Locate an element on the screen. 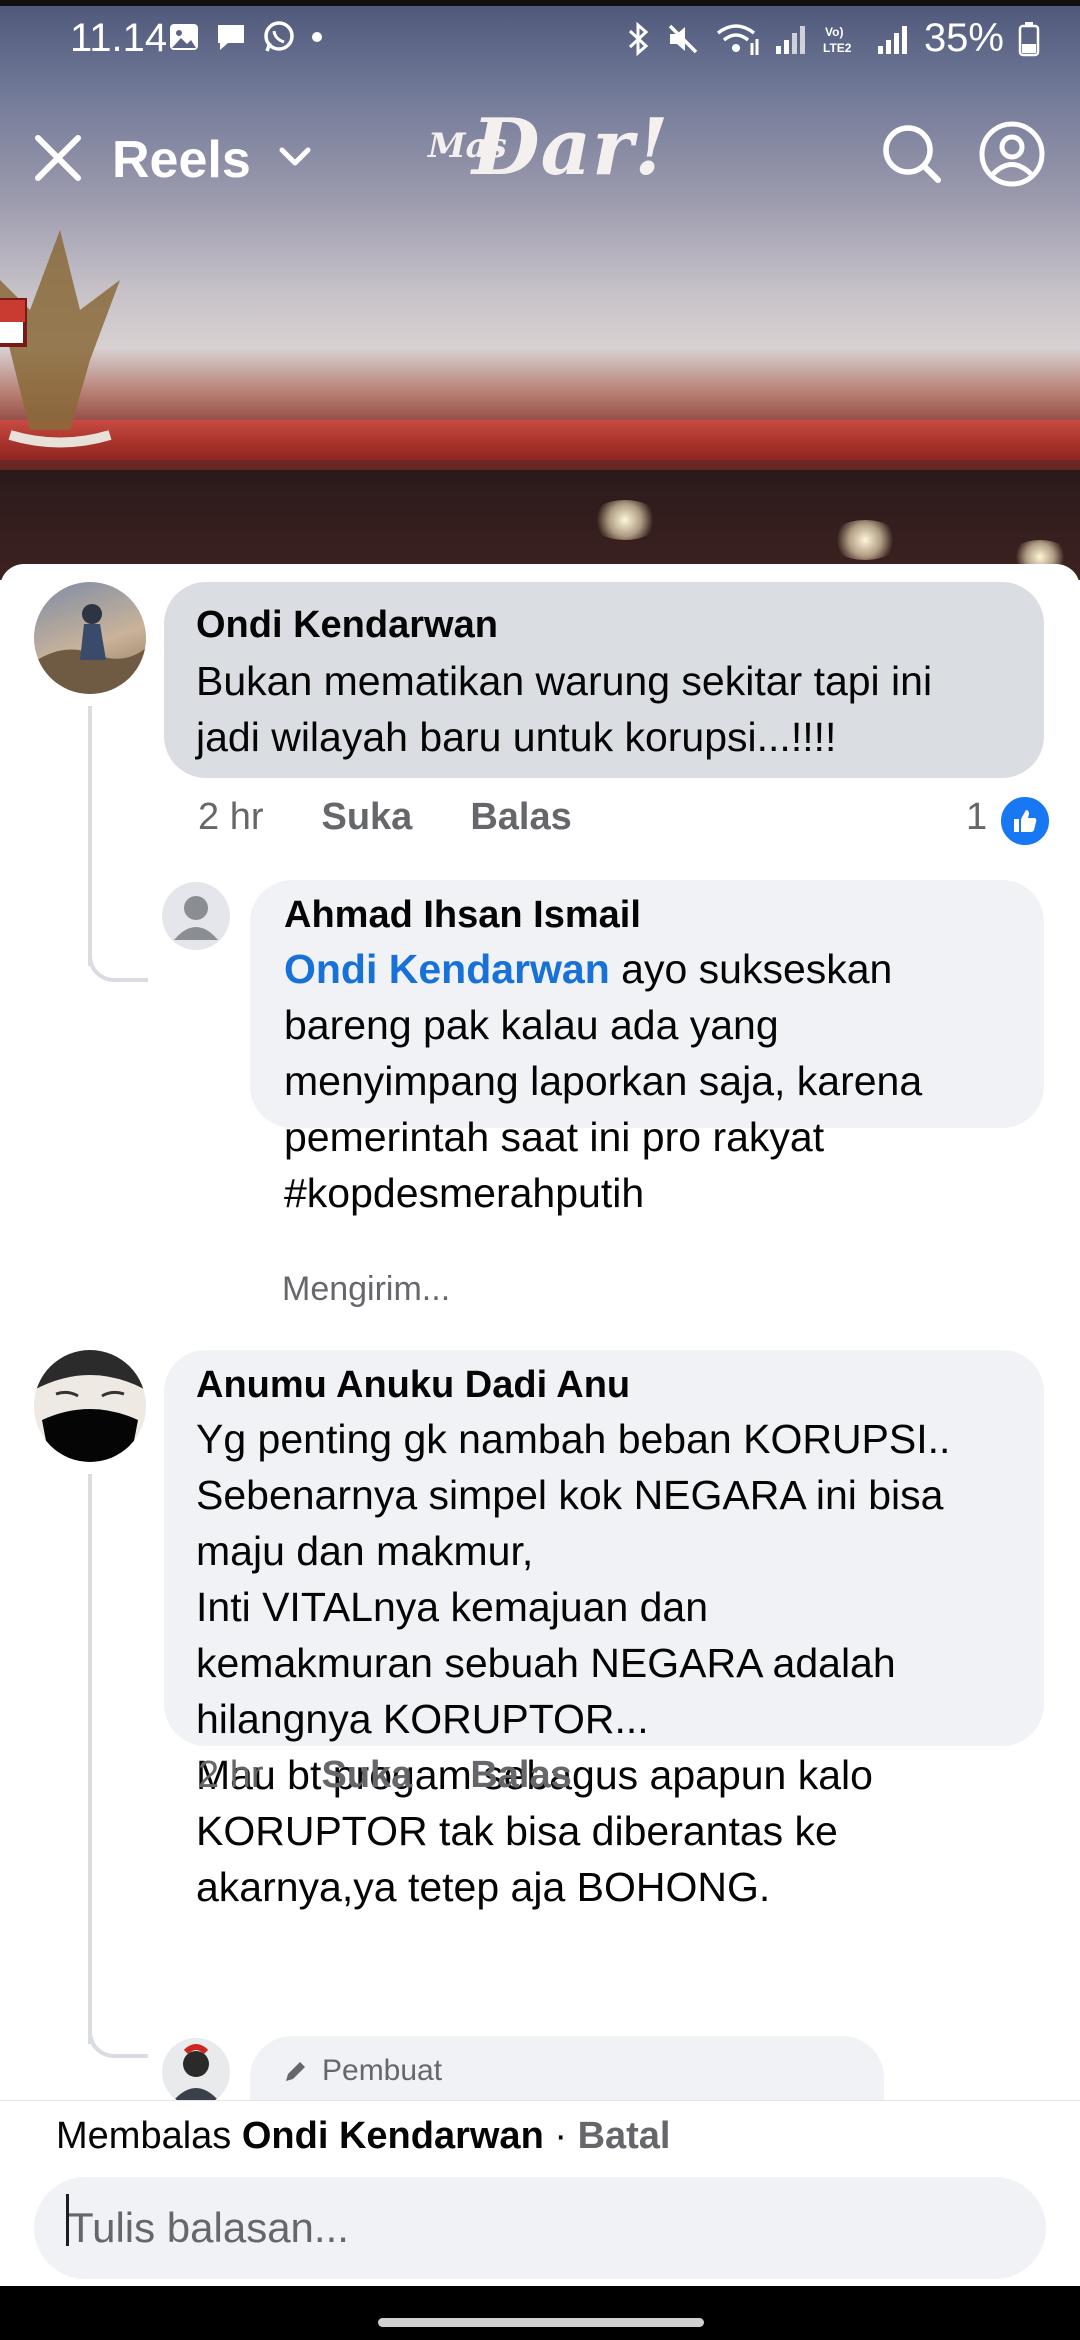 Image resolution: width=1080 pixels, height=2340 pixels. replying-to-bar: Membalas Ondi Kendarwan · Batal is located at coordinates (363, 2136).